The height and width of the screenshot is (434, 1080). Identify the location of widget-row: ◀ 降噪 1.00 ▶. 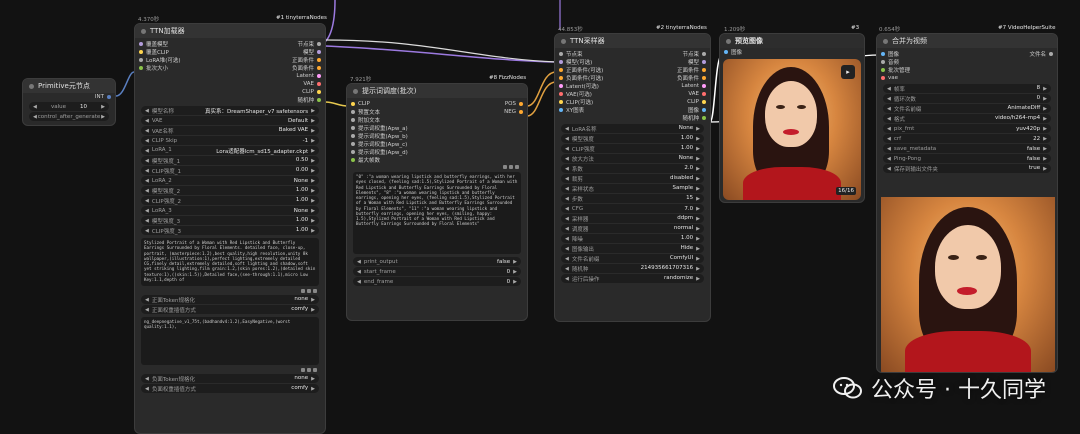
(632, 238).